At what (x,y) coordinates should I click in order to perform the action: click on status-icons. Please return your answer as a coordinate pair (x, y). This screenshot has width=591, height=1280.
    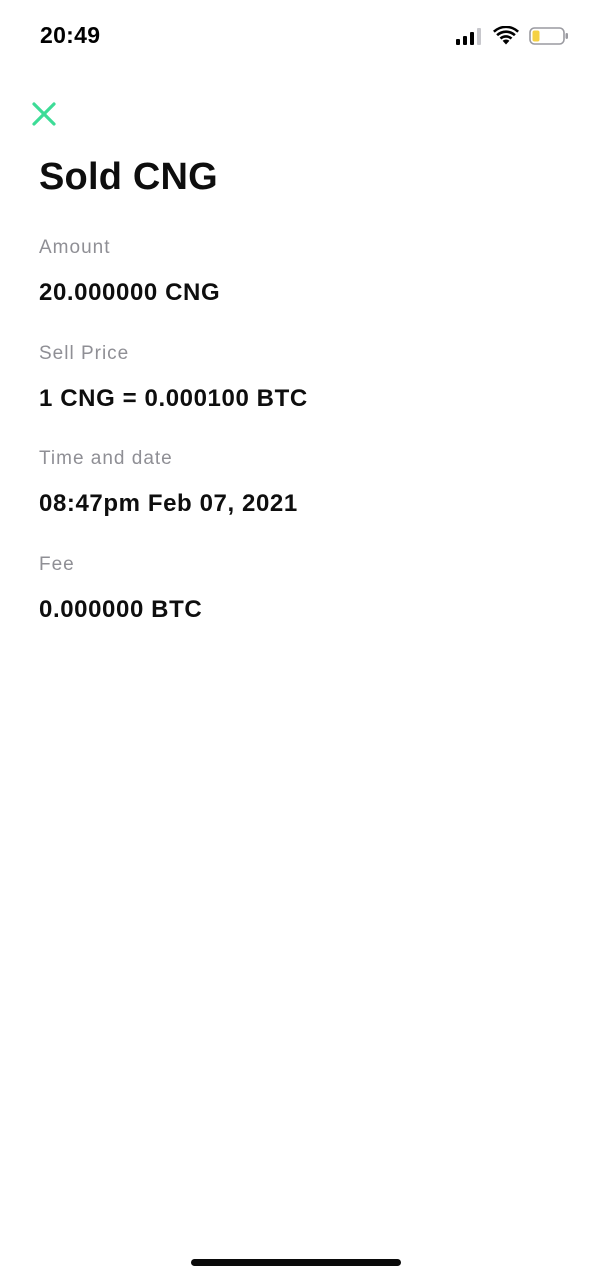
    Looking at the image, I should click on (512, 36).